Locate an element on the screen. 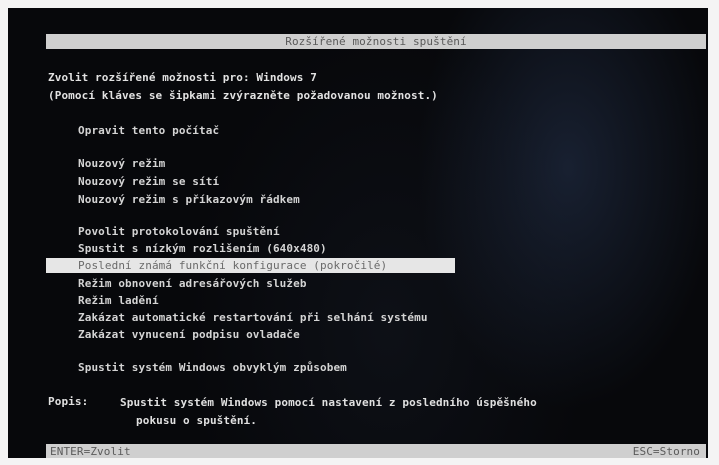  intro-os-name: Windows 7 is located at coordinates (286, 77).